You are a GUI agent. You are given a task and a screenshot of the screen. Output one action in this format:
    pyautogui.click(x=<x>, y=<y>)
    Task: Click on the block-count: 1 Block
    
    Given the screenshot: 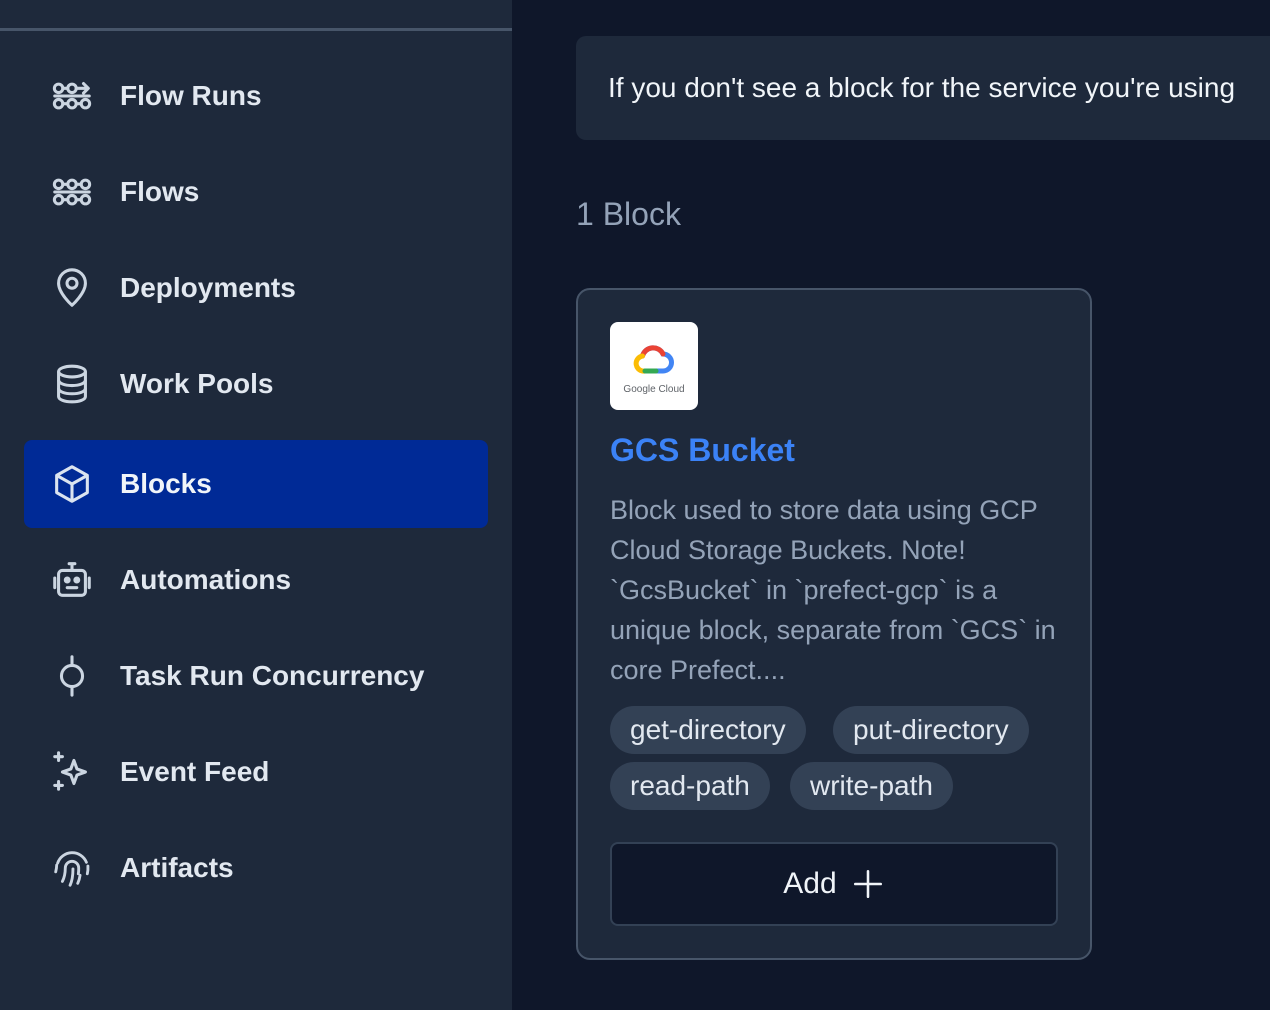 What is the action you would take?
    pyautogui.click(x=628, y=214)
    